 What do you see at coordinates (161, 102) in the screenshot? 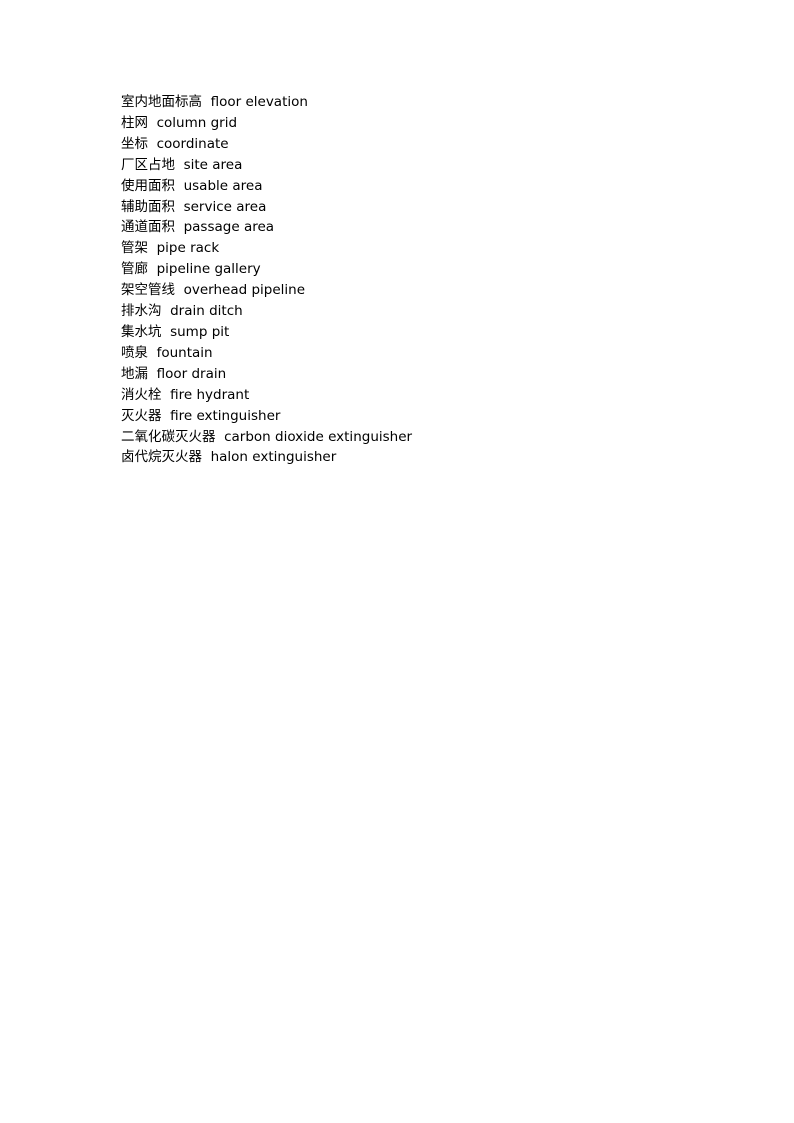
I see `glossary-term-chinese: 室内地面标高` at bounding box center [161, 102].